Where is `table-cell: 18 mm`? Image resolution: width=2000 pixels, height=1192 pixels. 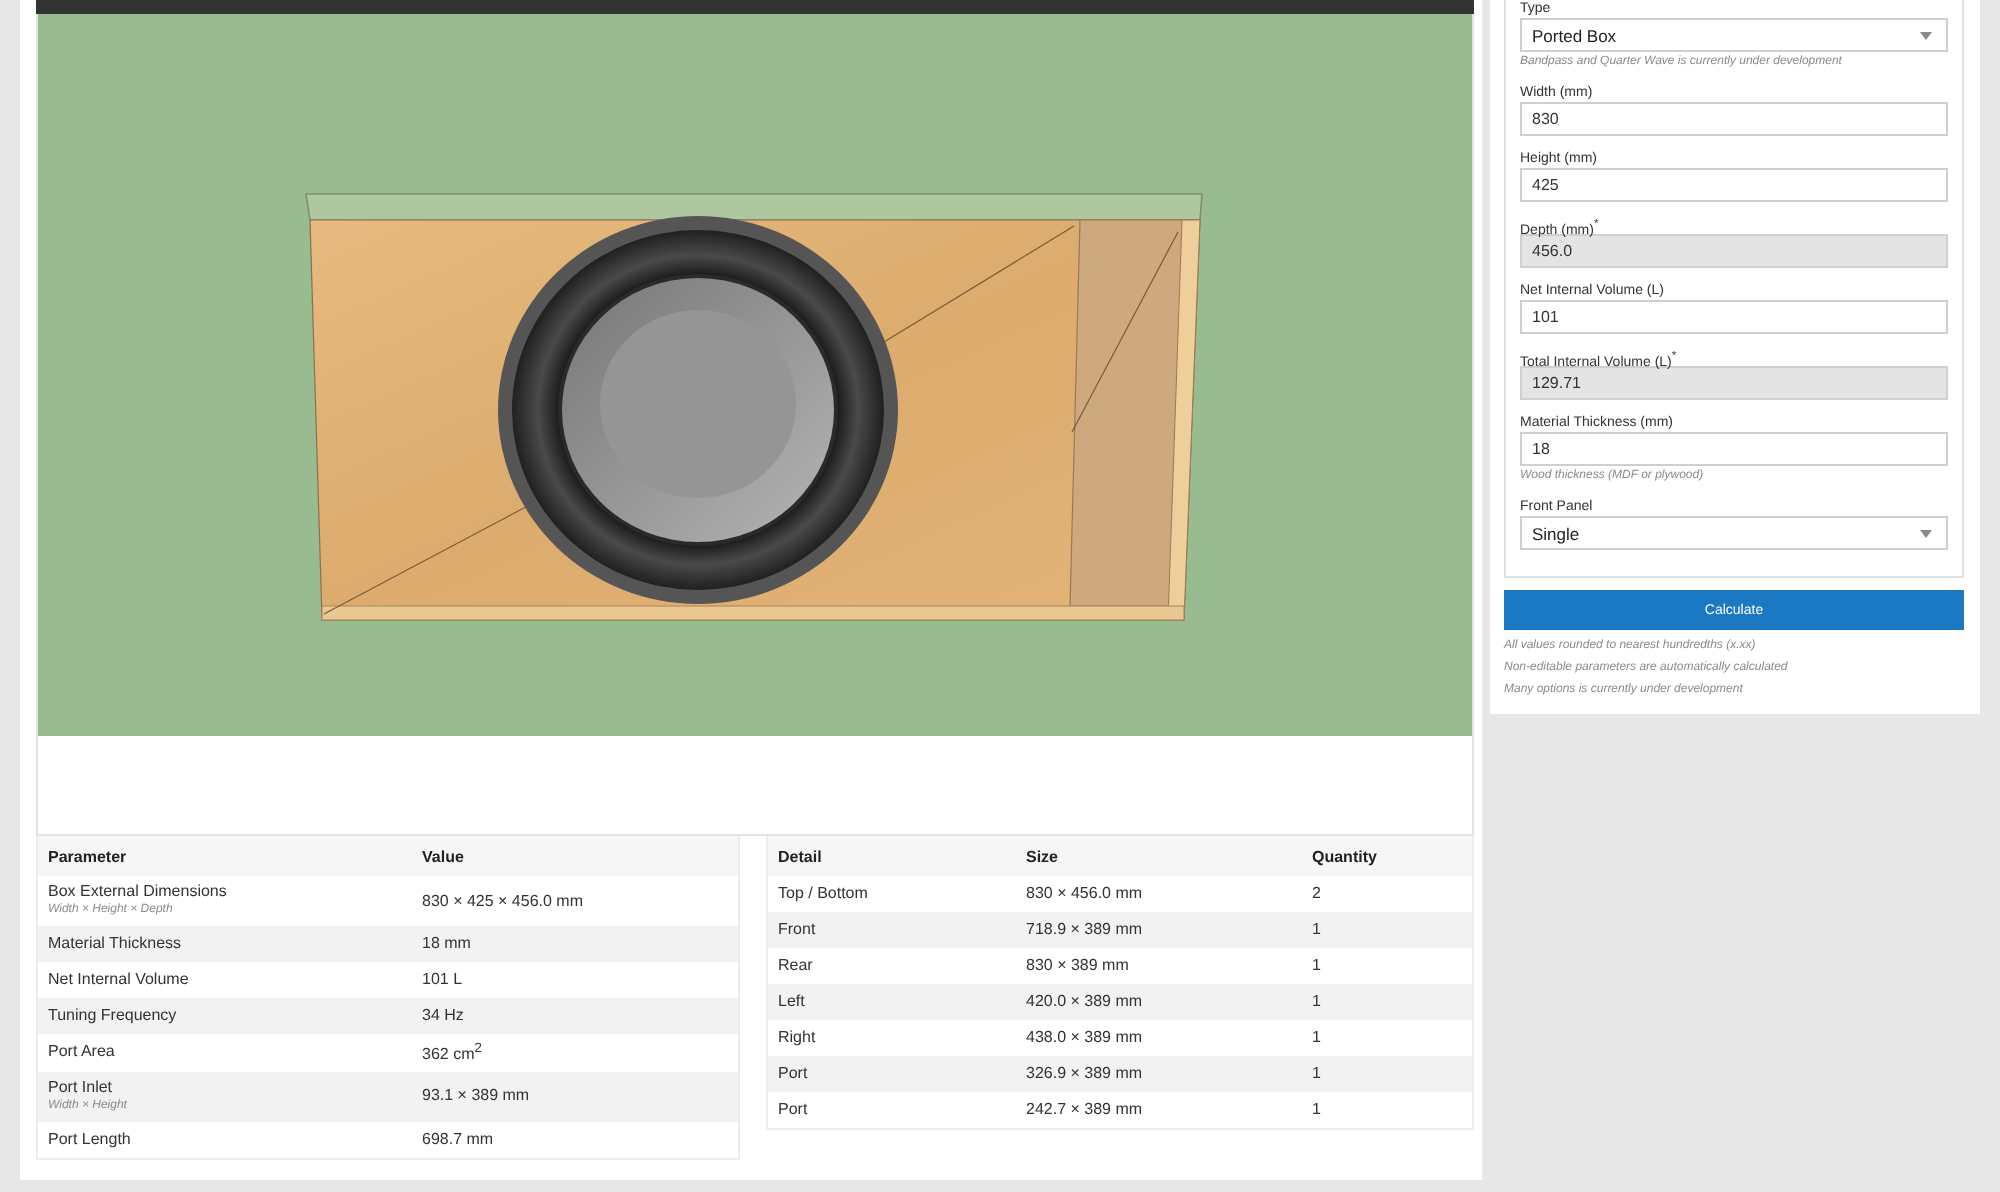 table-cell: 18 mm is located at coordinates (575, 944).